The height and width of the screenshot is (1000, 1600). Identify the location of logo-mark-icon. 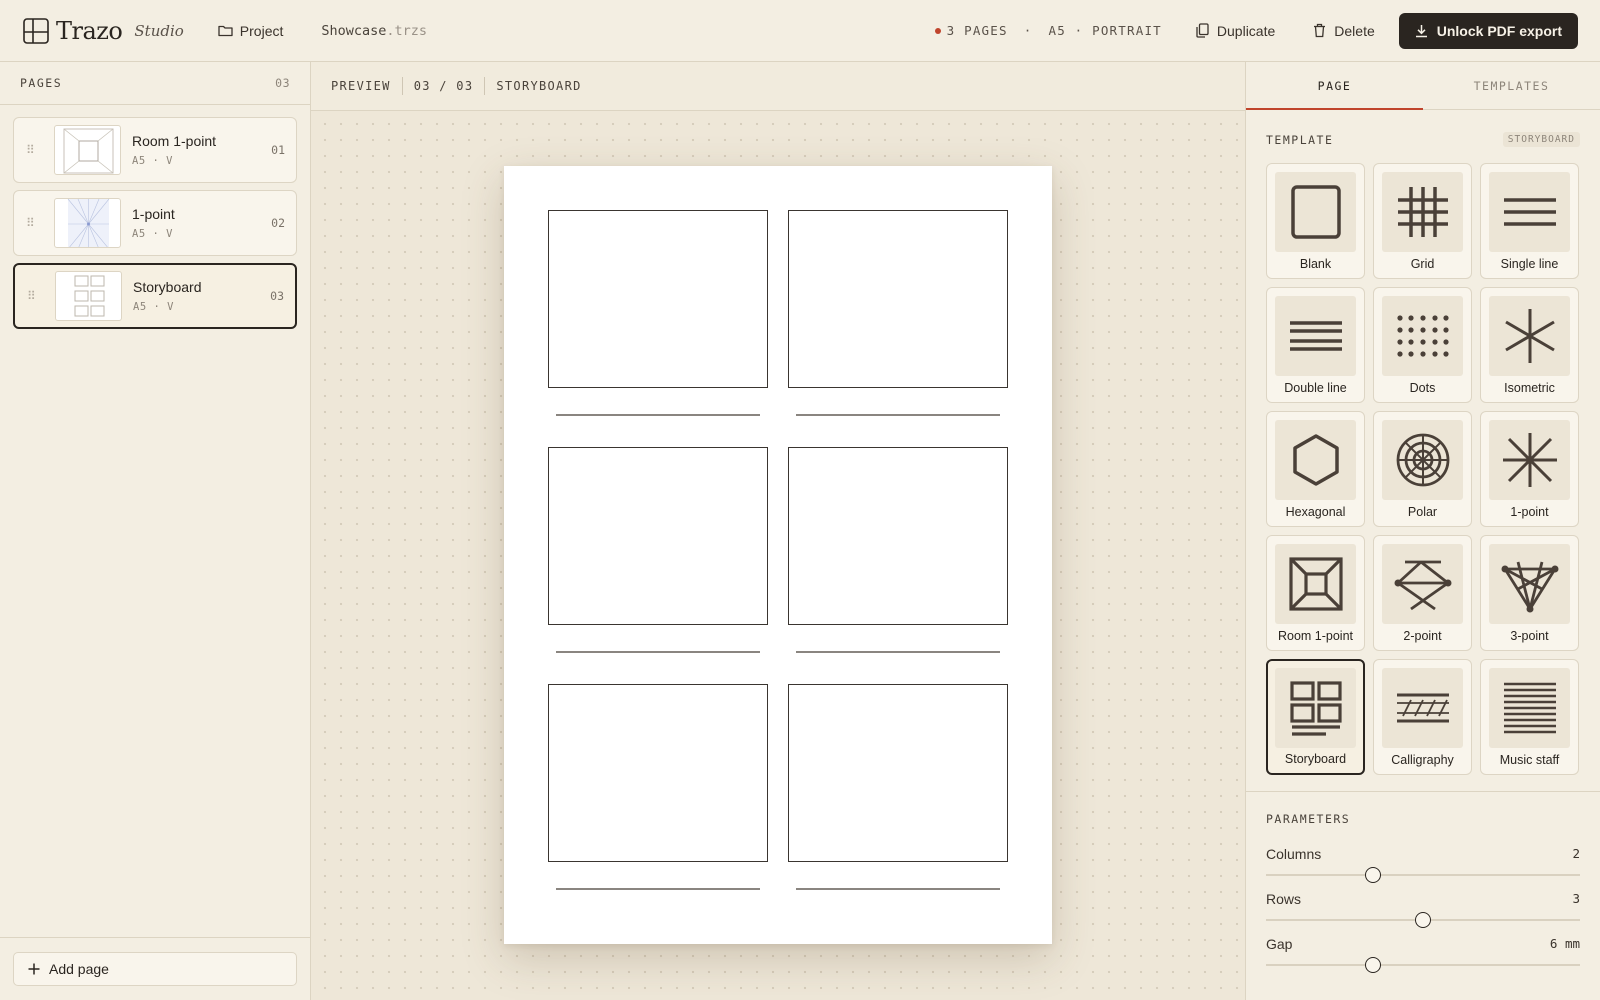
(36, 30).